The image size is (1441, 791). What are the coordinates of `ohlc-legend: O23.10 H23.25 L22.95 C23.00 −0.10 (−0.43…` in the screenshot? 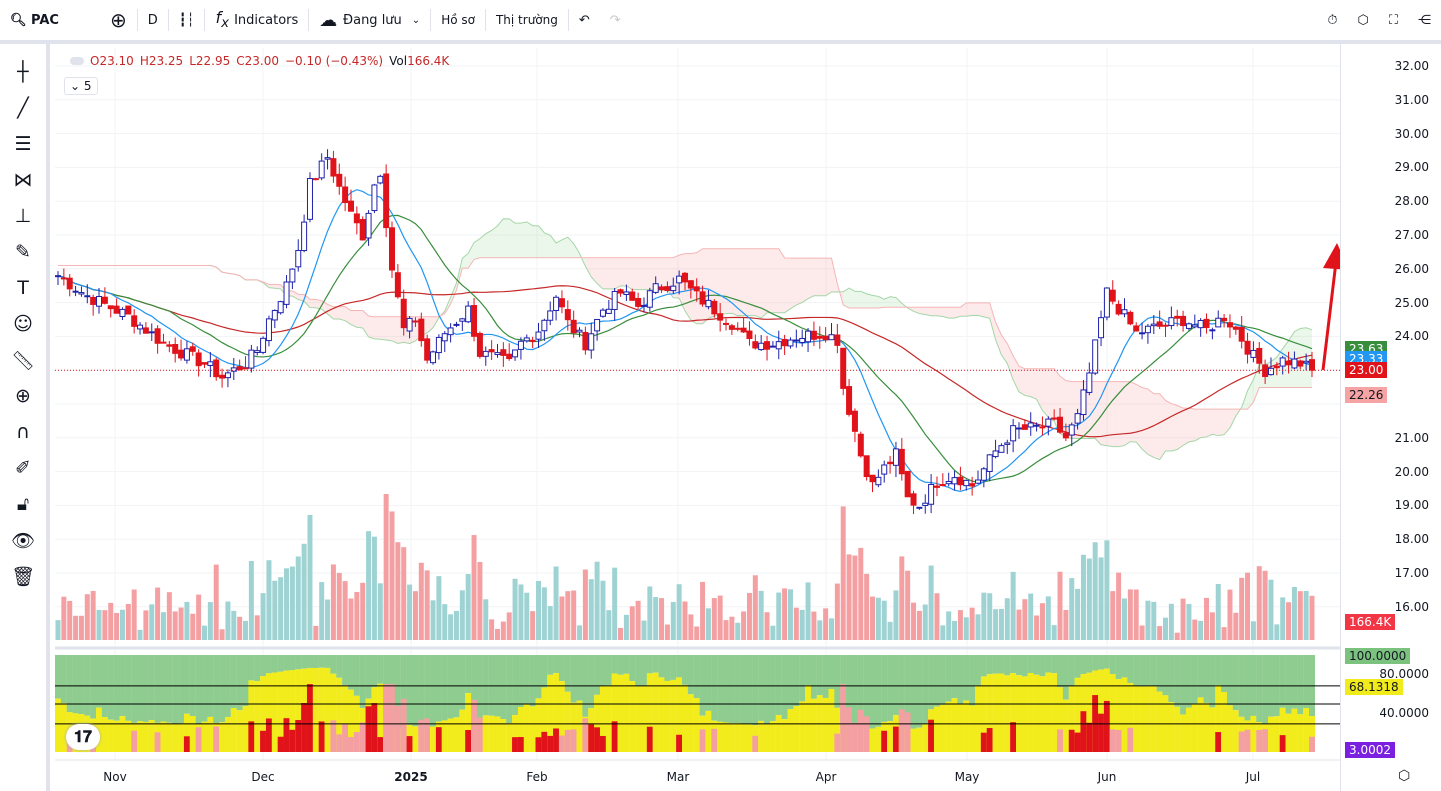 It's located at (259, 61).